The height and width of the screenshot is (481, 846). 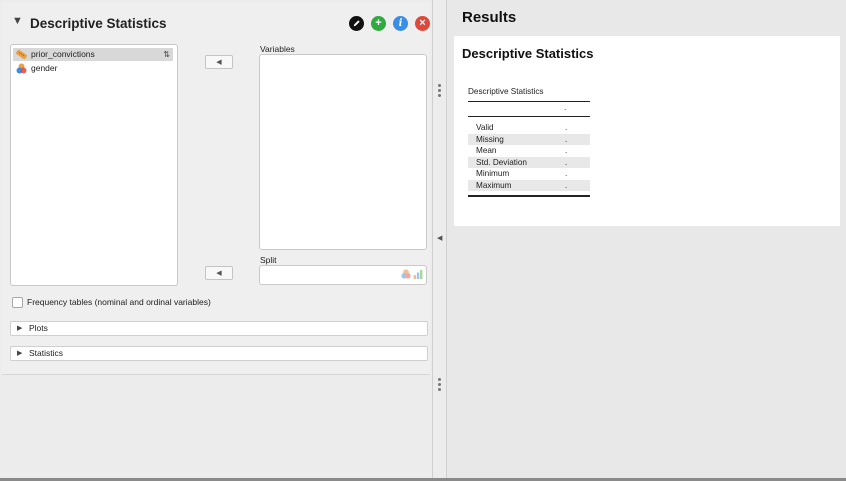 What do you see at coordinates (406, 274) in the screenshot?
I see `nominal-type-icon` at bounding box center [406, 274].